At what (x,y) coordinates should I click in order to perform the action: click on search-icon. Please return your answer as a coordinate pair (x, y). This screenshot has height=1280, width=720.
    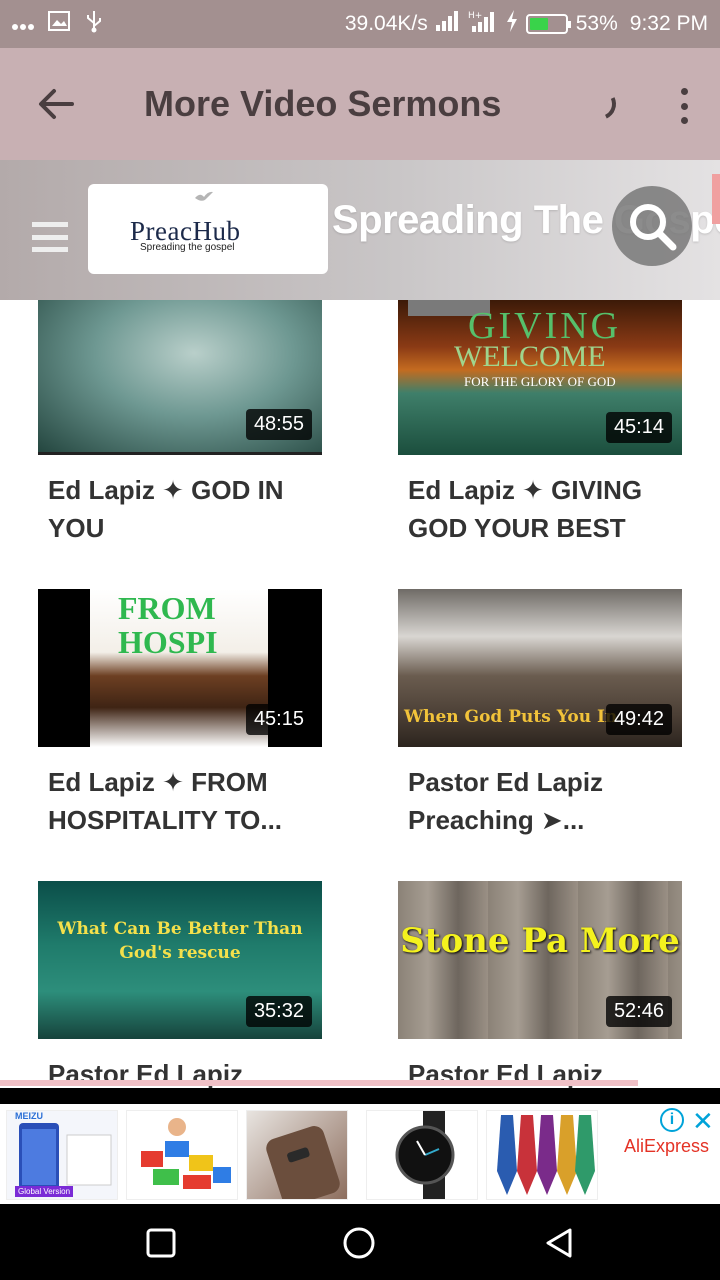
    Looking at the image, I should click on (653, 227).